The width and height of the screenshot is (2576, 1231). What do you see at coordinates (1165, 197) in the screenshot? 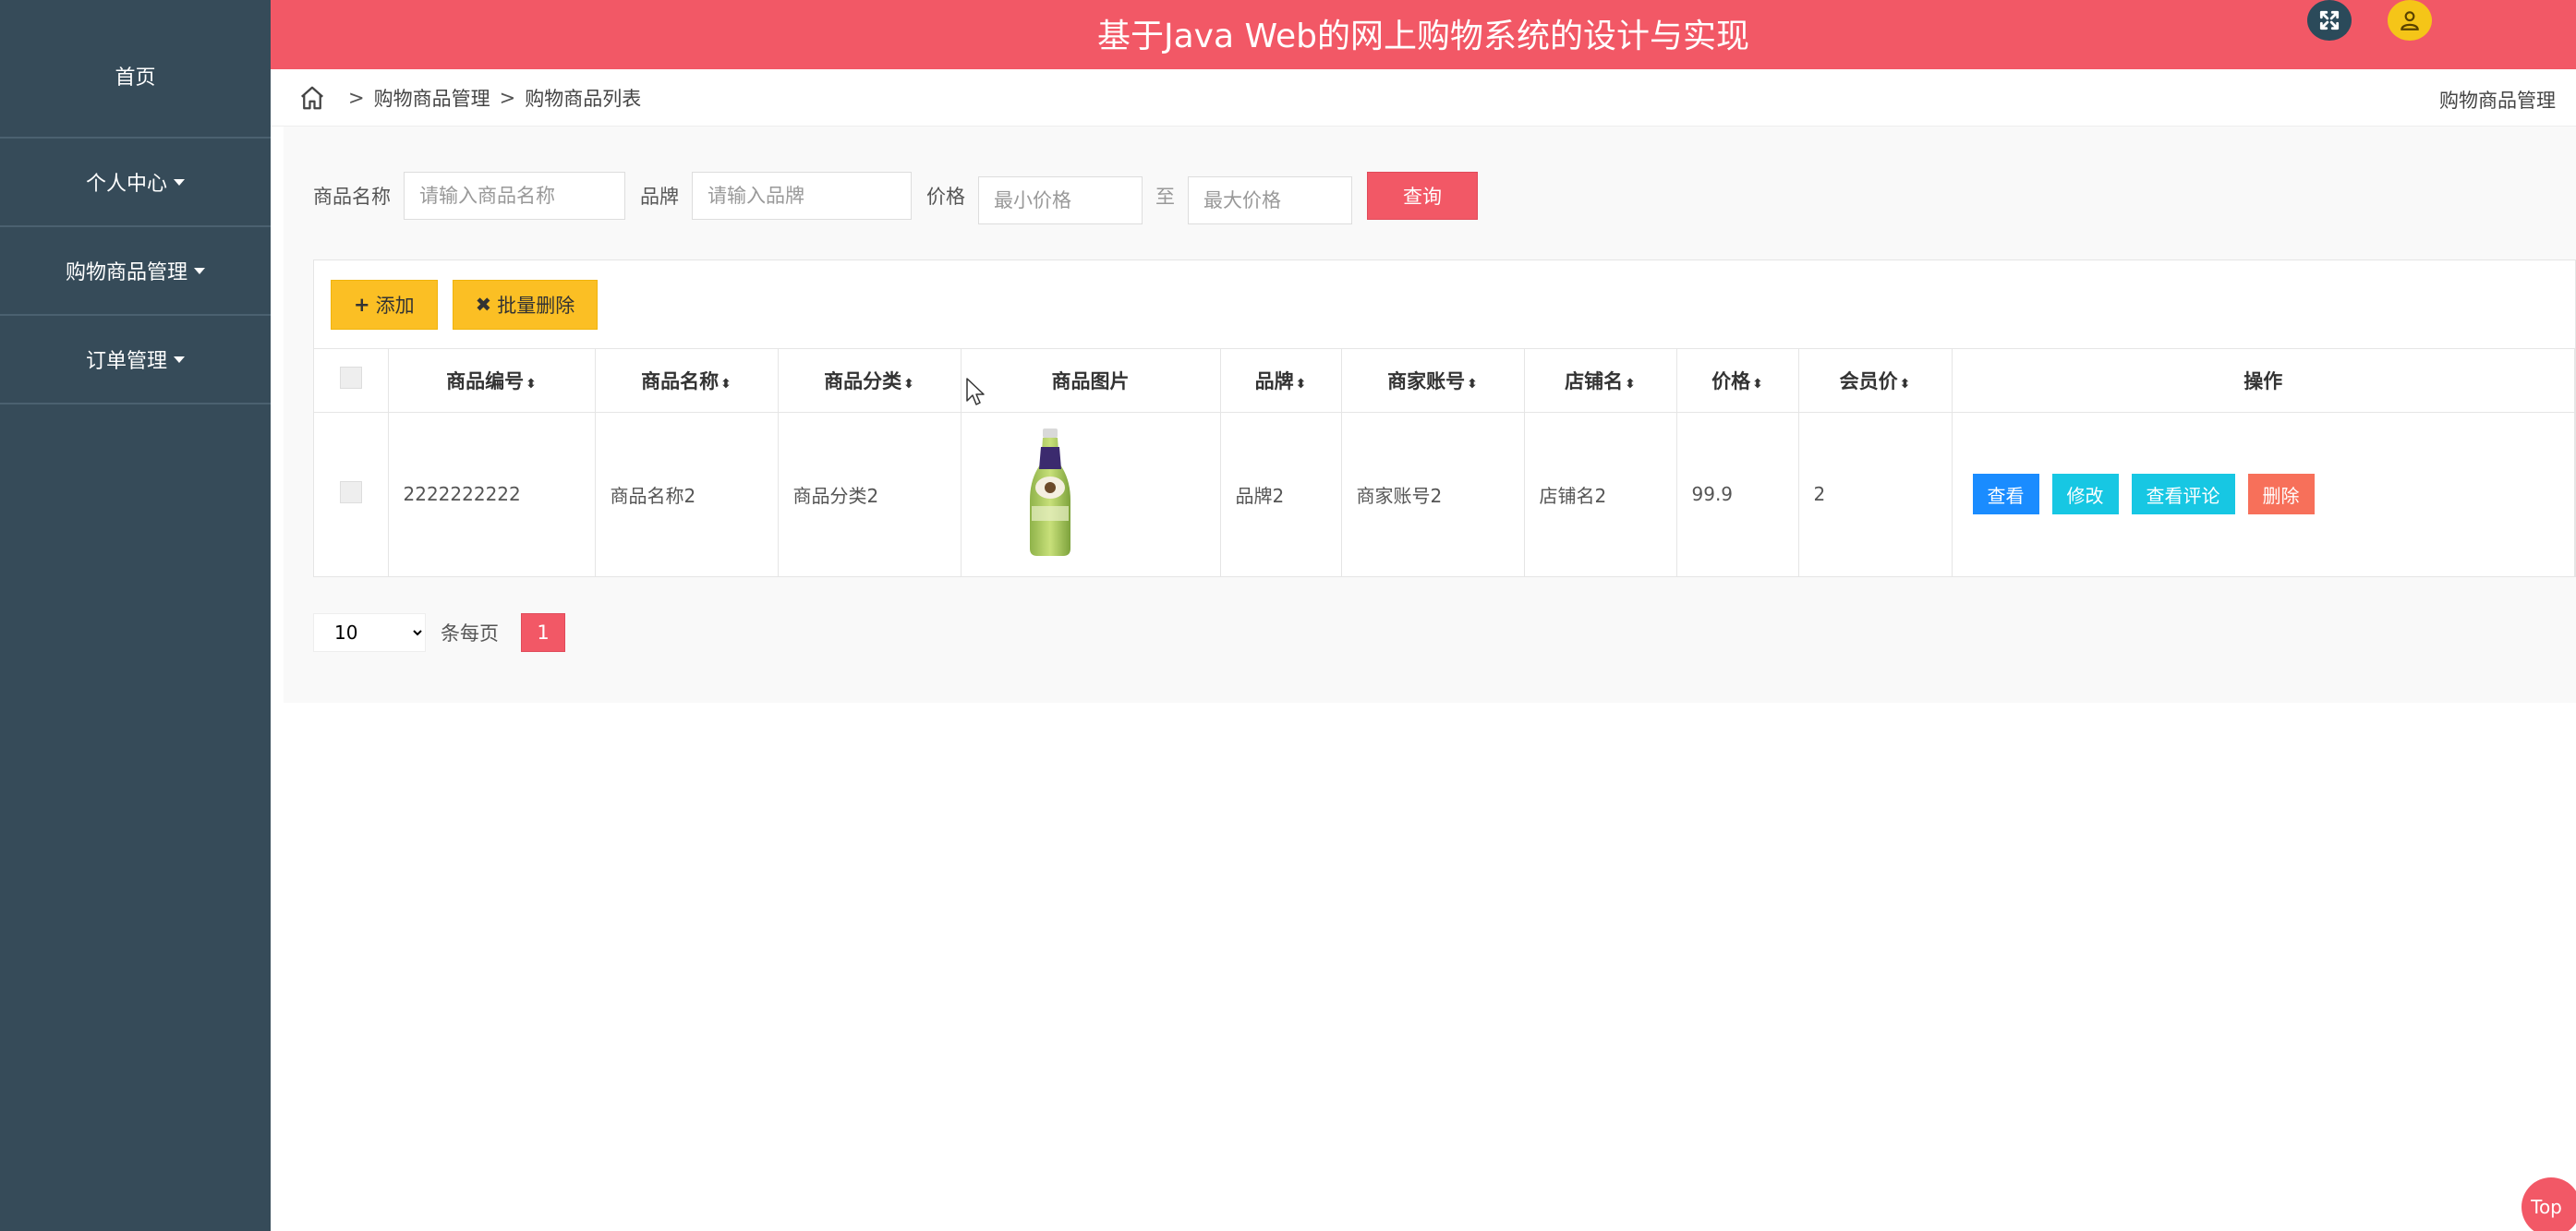
I see `price-range-separator: 至` at bounding box center [1165, 197].